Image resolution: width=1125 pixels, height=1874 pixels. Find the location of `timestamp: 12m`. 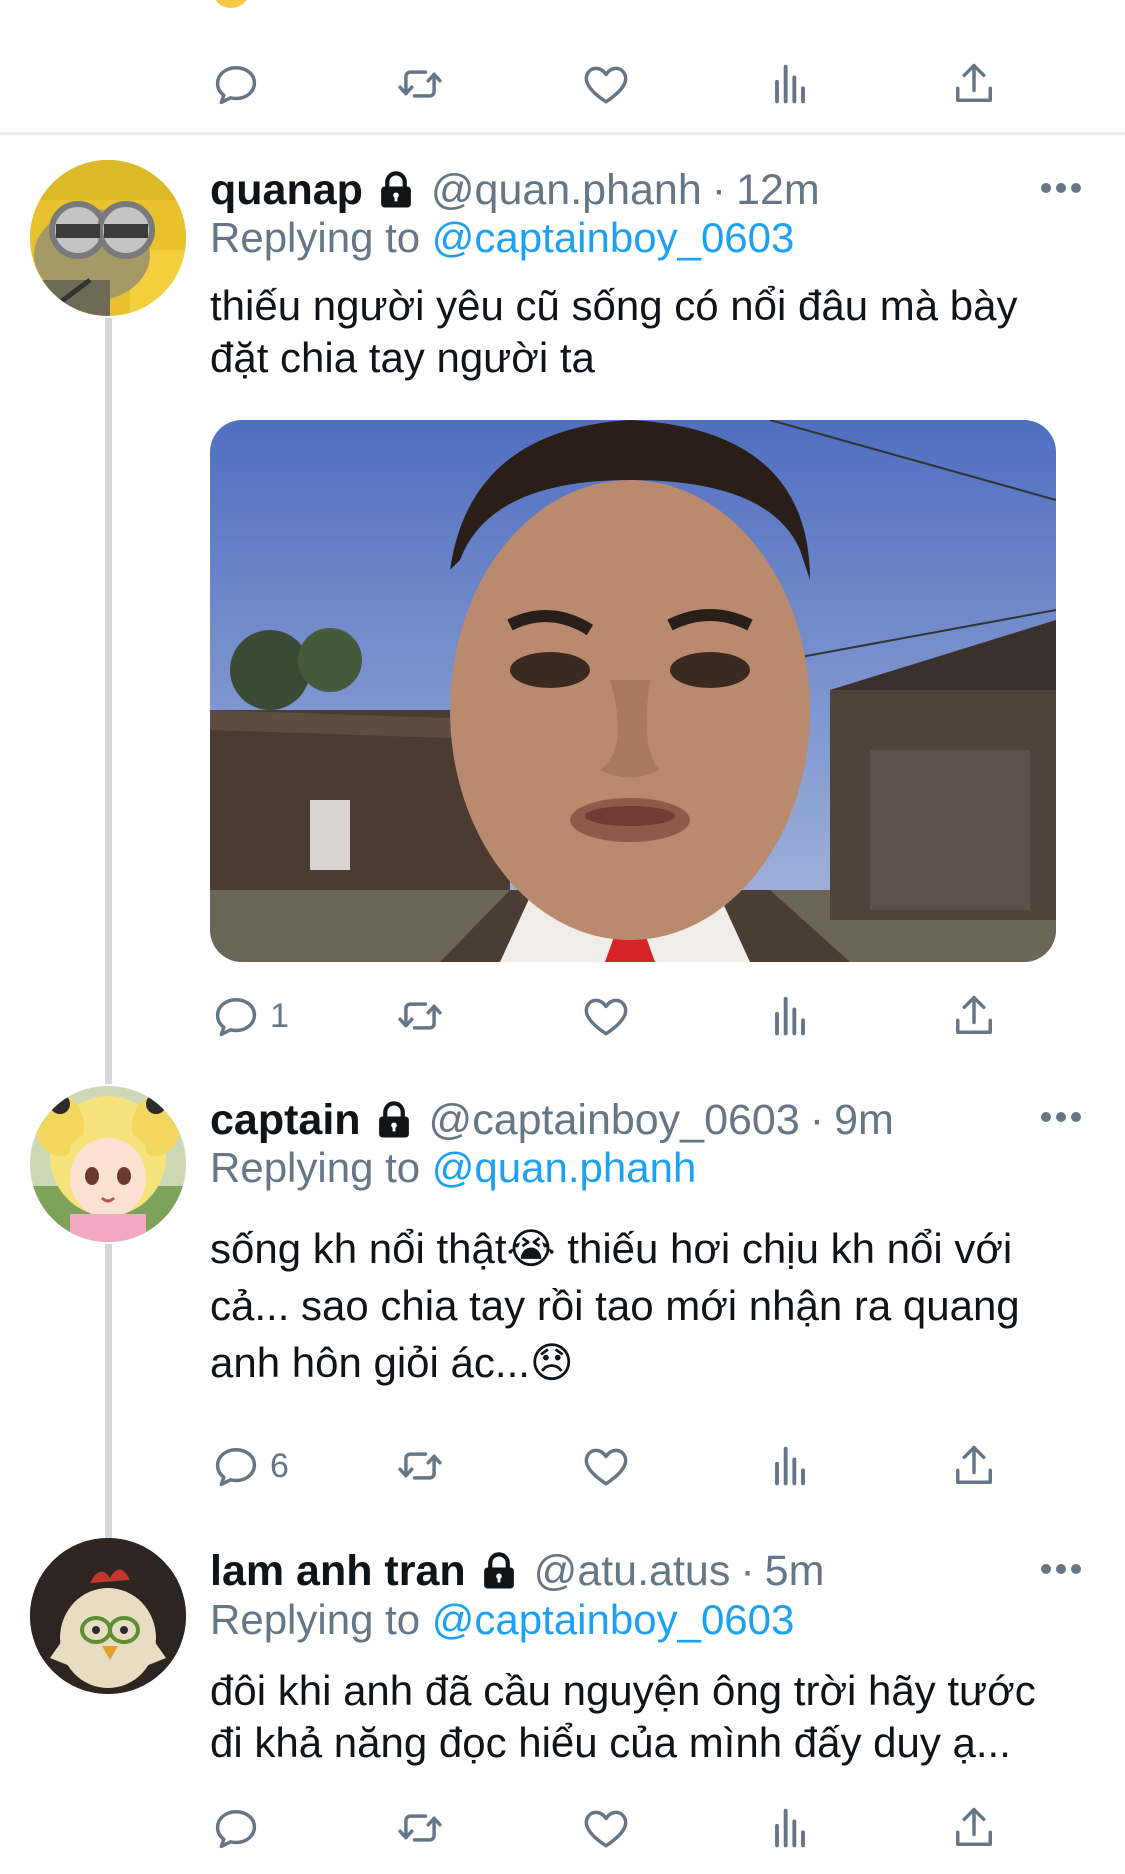

timestamp: 12m is located at coordinates (778, 190).